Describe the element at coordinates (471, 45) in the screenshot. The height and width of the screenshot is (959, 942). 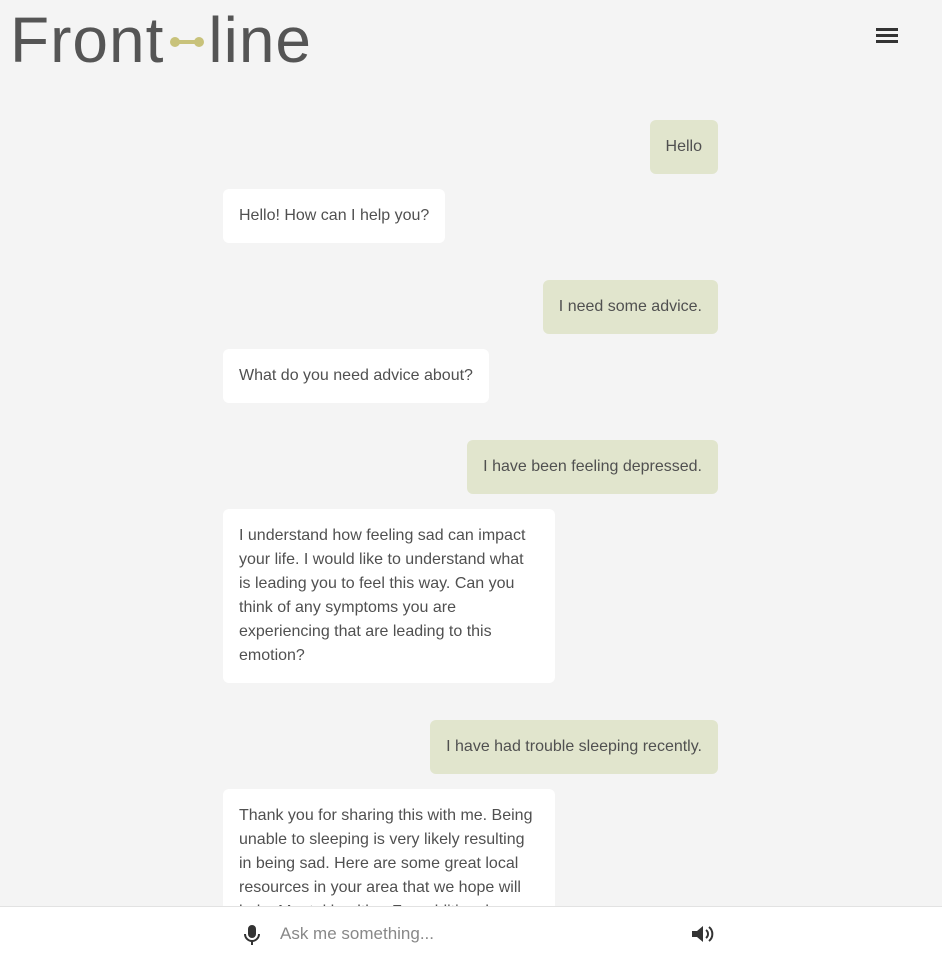
I see `app-header: Front line` at that location.